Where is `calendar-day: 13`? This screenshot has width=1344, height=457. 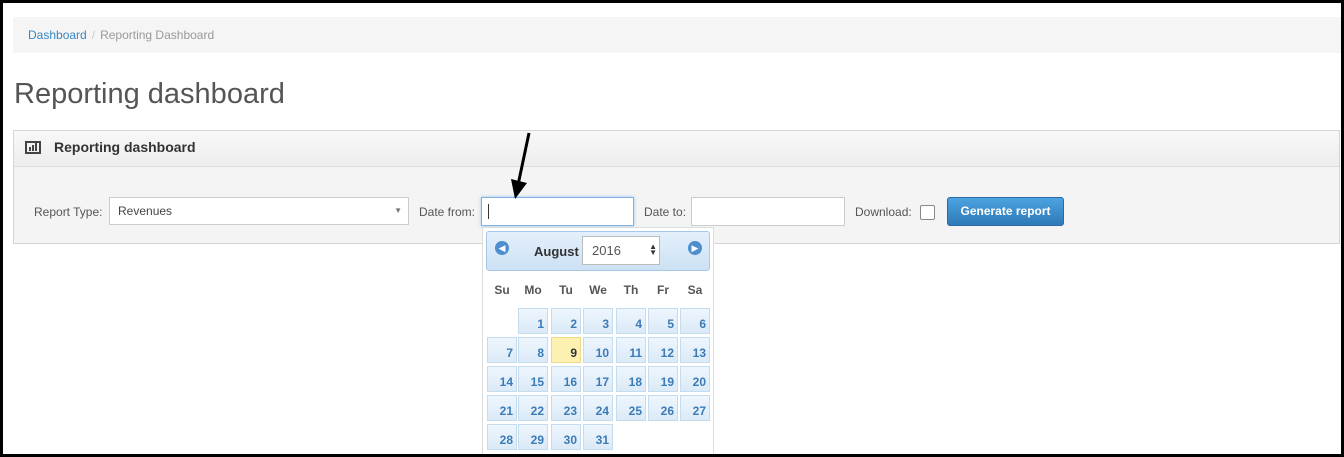
calendar-day: 13 is located at coordinates (695, 350).